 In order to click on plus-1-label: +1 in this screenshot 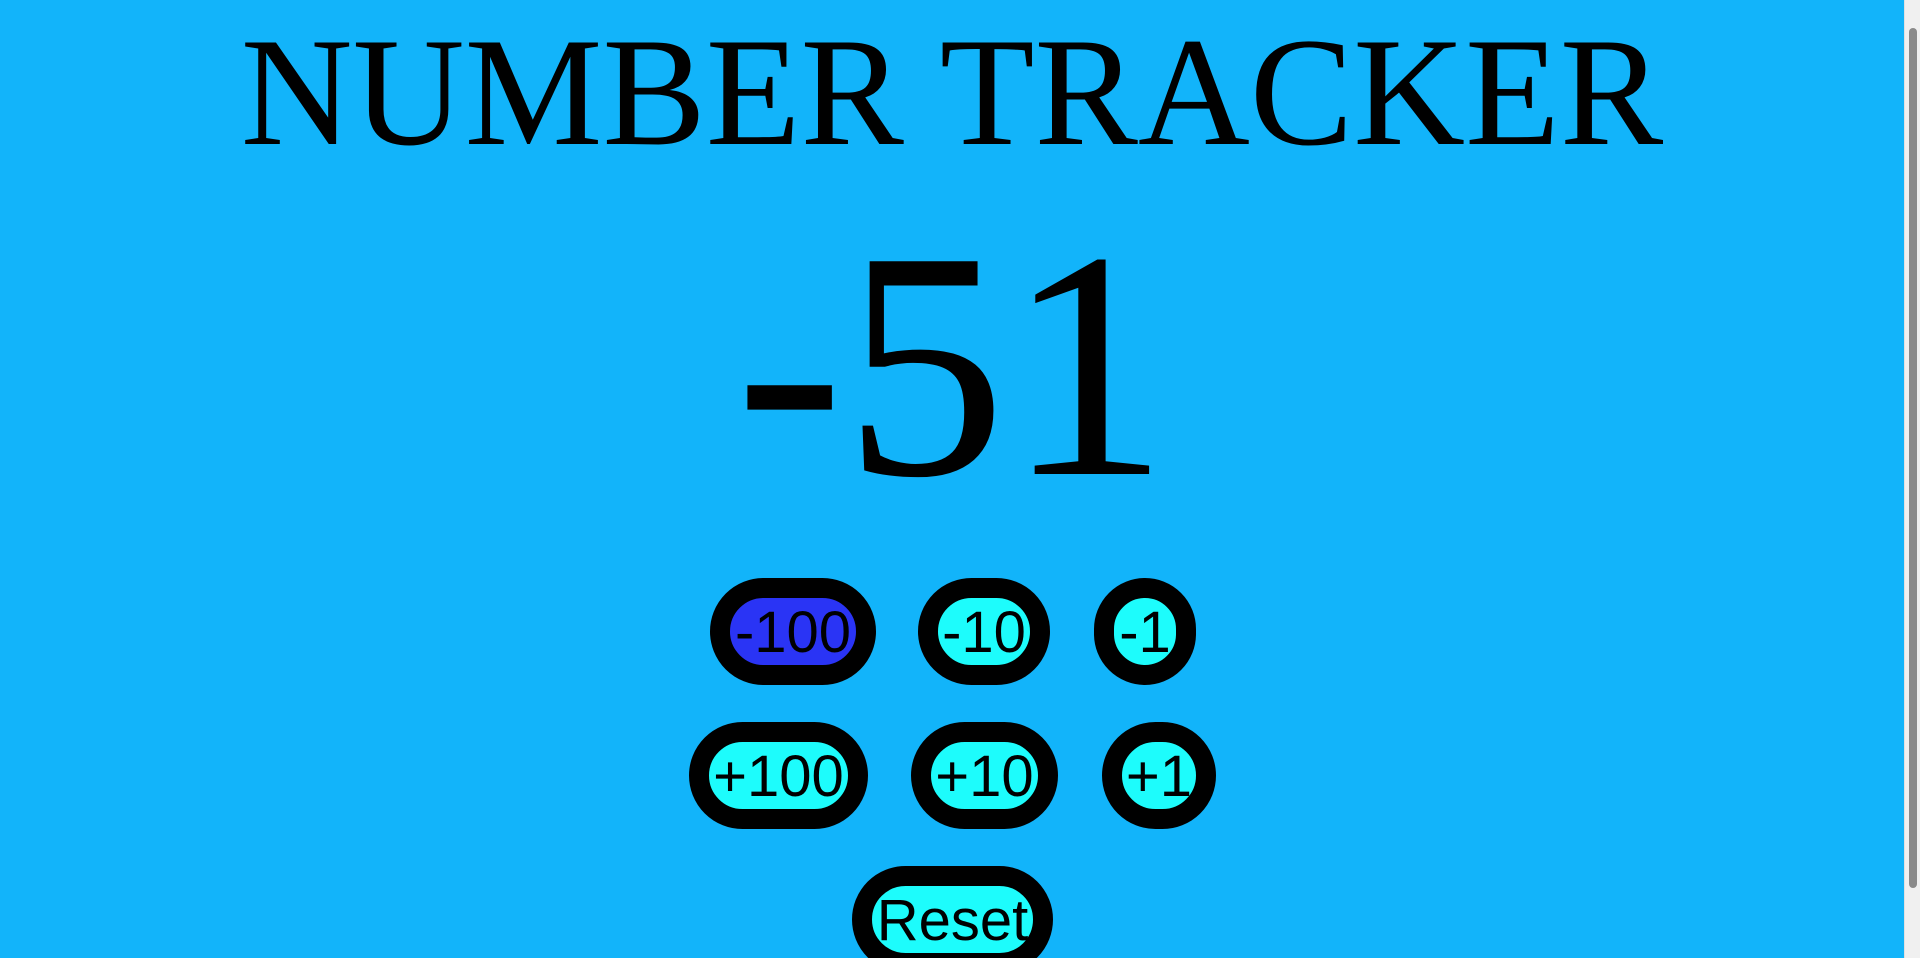, I will do `click(1159, 776)`.